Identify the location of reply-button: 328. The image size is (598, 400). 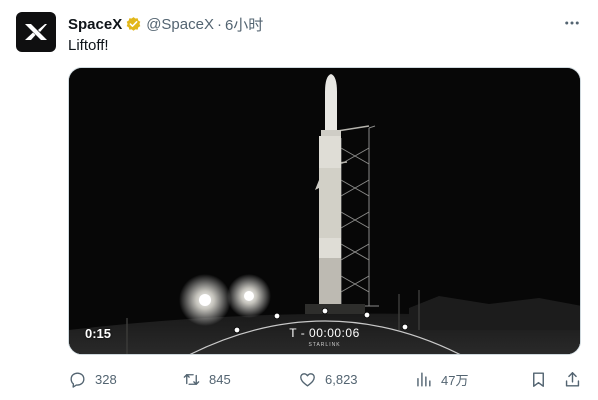
(92, 379).